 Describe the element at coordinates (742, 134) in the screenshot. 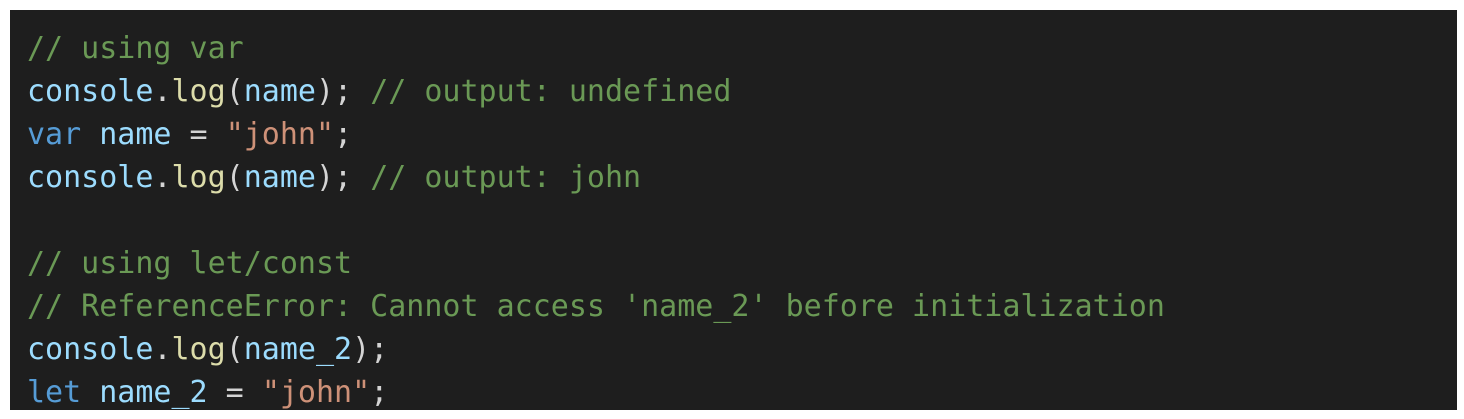

I see `code-line-3: var name = "john";` at that location.